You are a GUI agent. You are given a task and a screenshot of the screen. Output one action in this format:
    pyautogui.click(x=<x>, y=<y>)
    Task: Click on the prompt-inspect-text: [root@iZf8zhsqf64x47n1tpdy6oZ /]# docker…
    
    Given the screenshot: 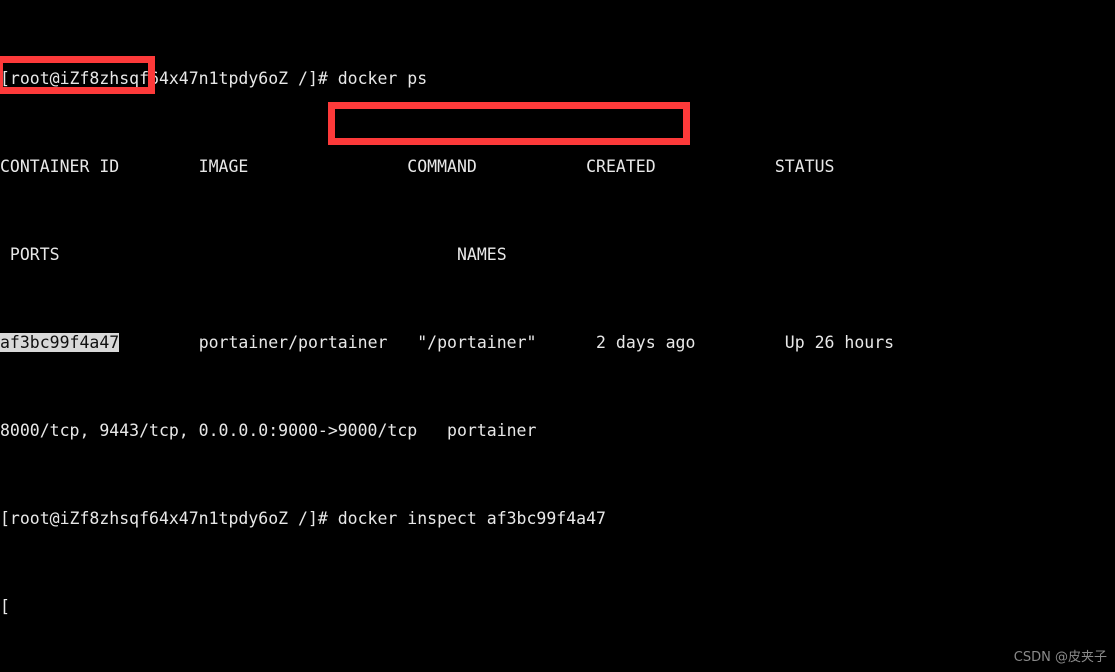 What is the action you would take?
    pyautogui.click(x=303, y=518)
    